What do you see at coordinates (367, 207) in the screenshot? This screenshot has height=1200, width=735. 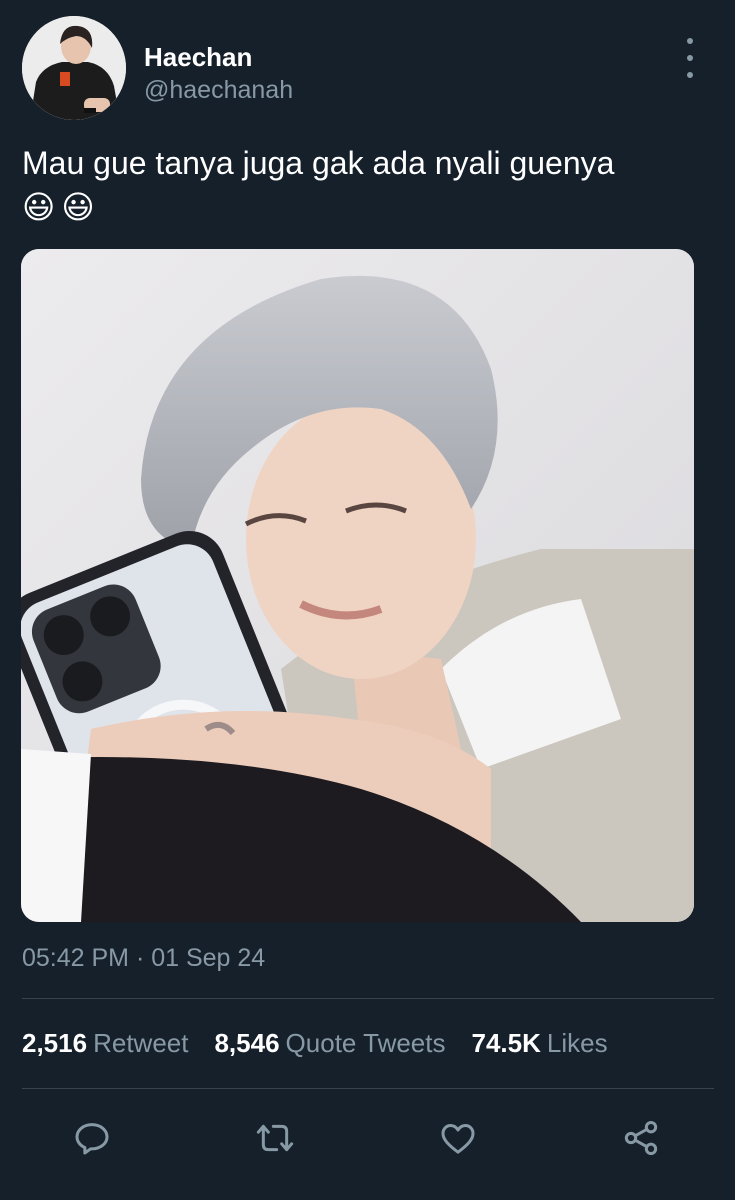 I see `emoji-row: 😃 😃` at bounding box center [367, 207].